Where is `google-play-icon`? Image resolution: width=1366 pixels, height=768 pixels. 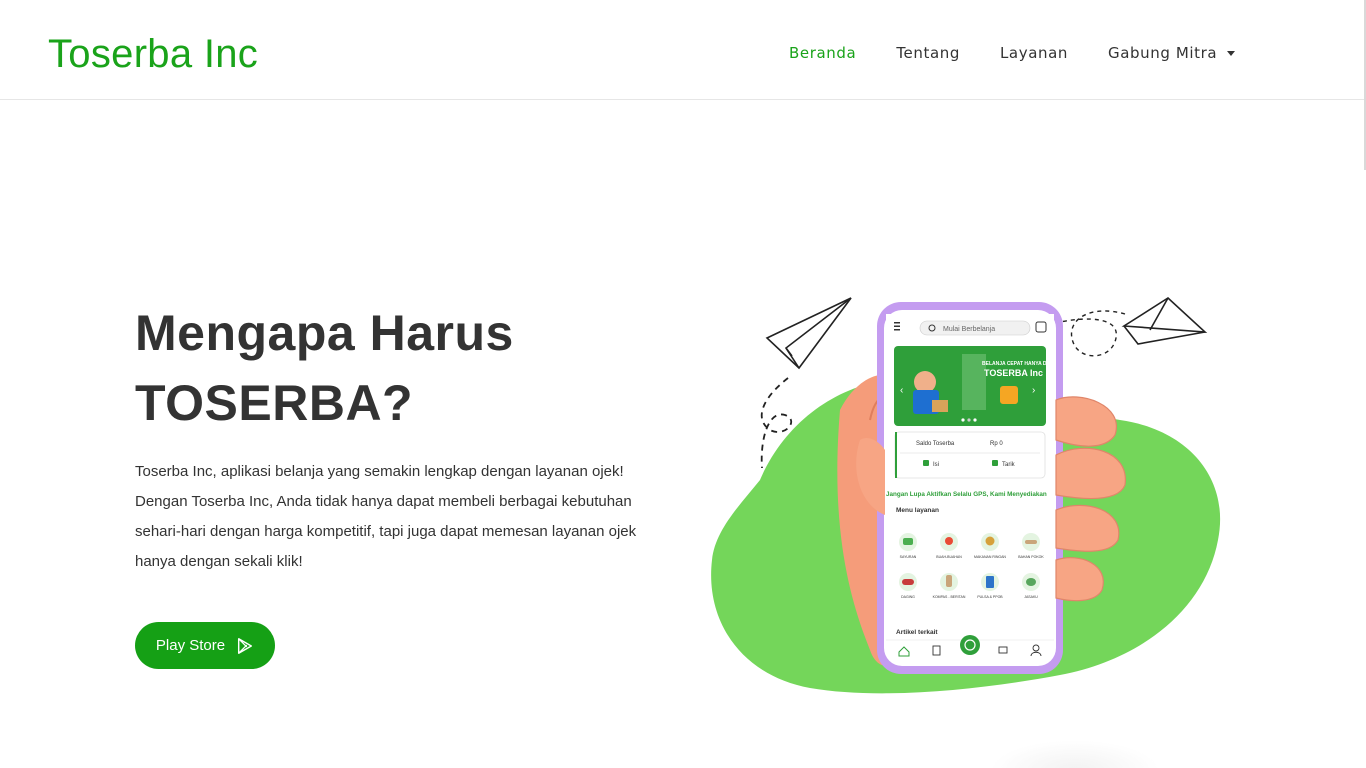 google-play-icon is located at coordinates (245, 645).